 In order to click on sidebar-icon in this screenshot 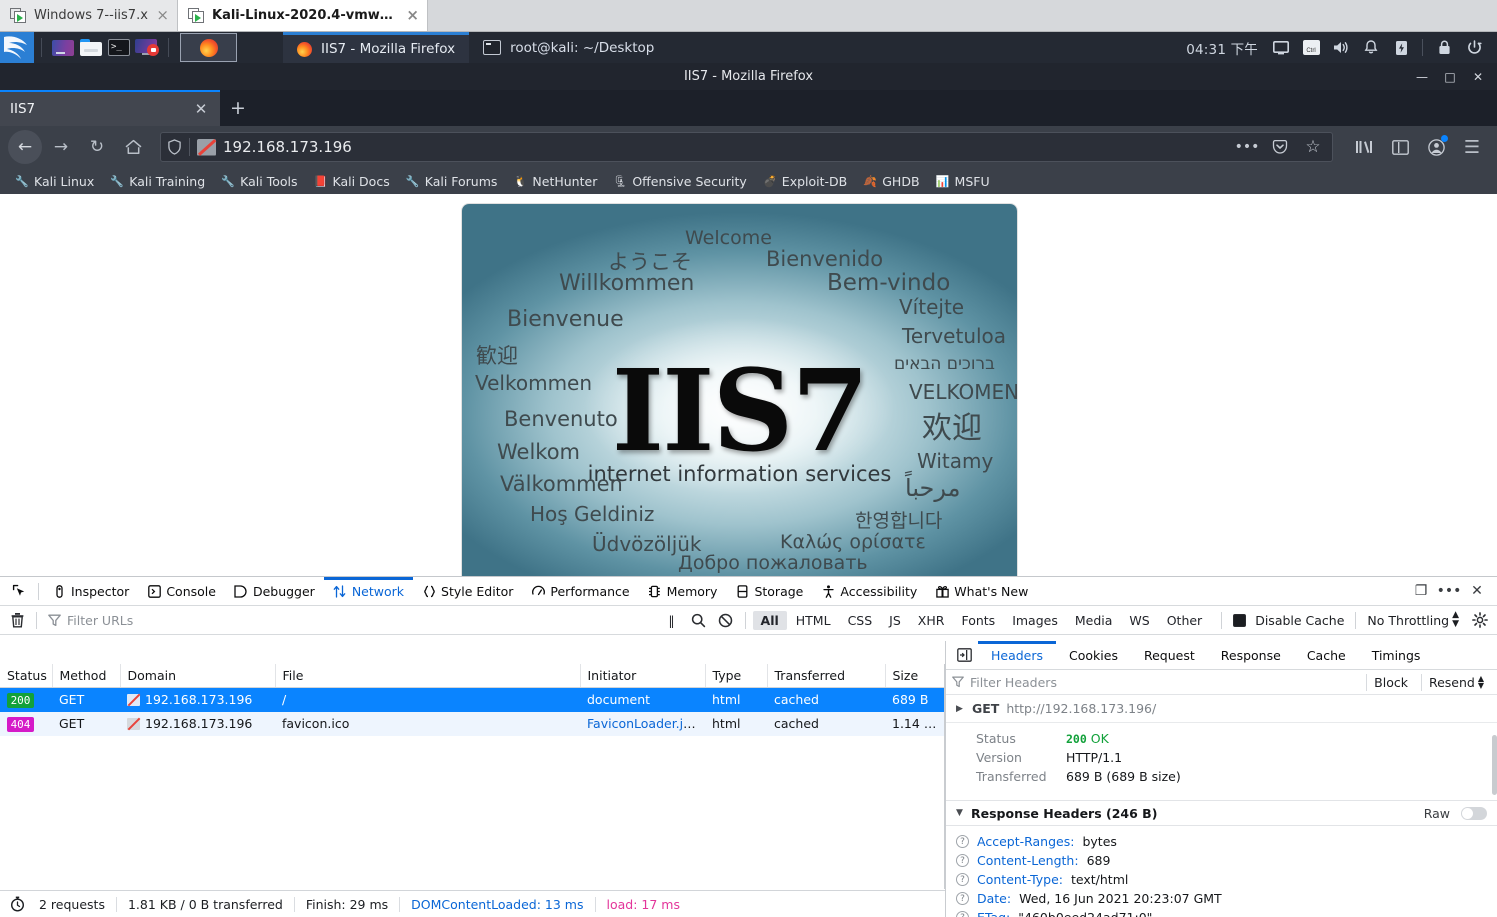, I will do `click(1400, 147)`.